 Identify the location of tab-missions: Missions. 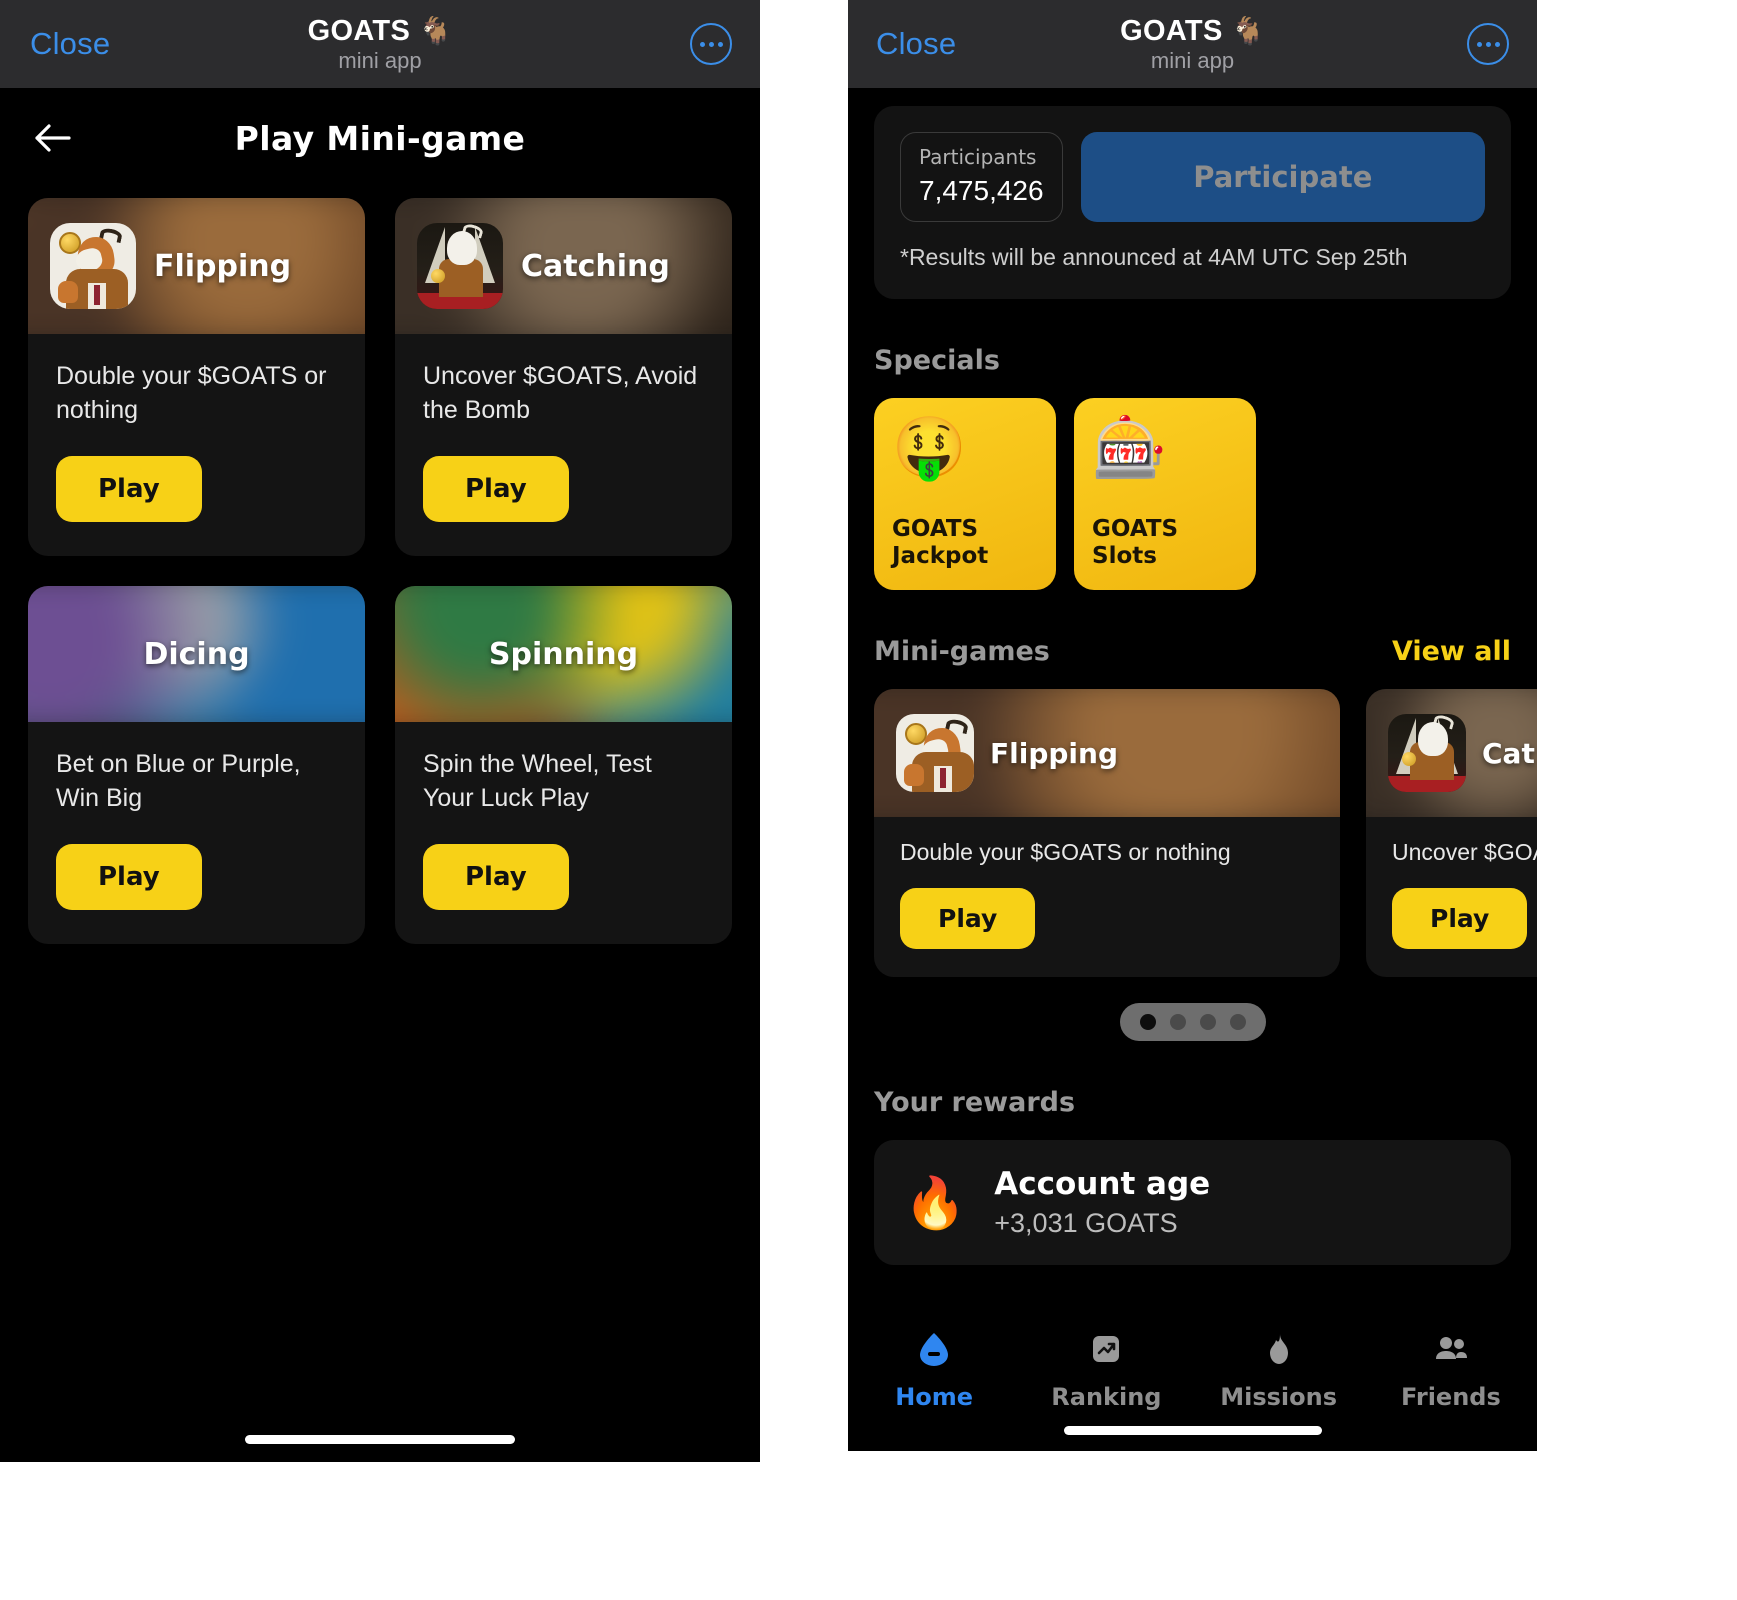
(1279, 1370).